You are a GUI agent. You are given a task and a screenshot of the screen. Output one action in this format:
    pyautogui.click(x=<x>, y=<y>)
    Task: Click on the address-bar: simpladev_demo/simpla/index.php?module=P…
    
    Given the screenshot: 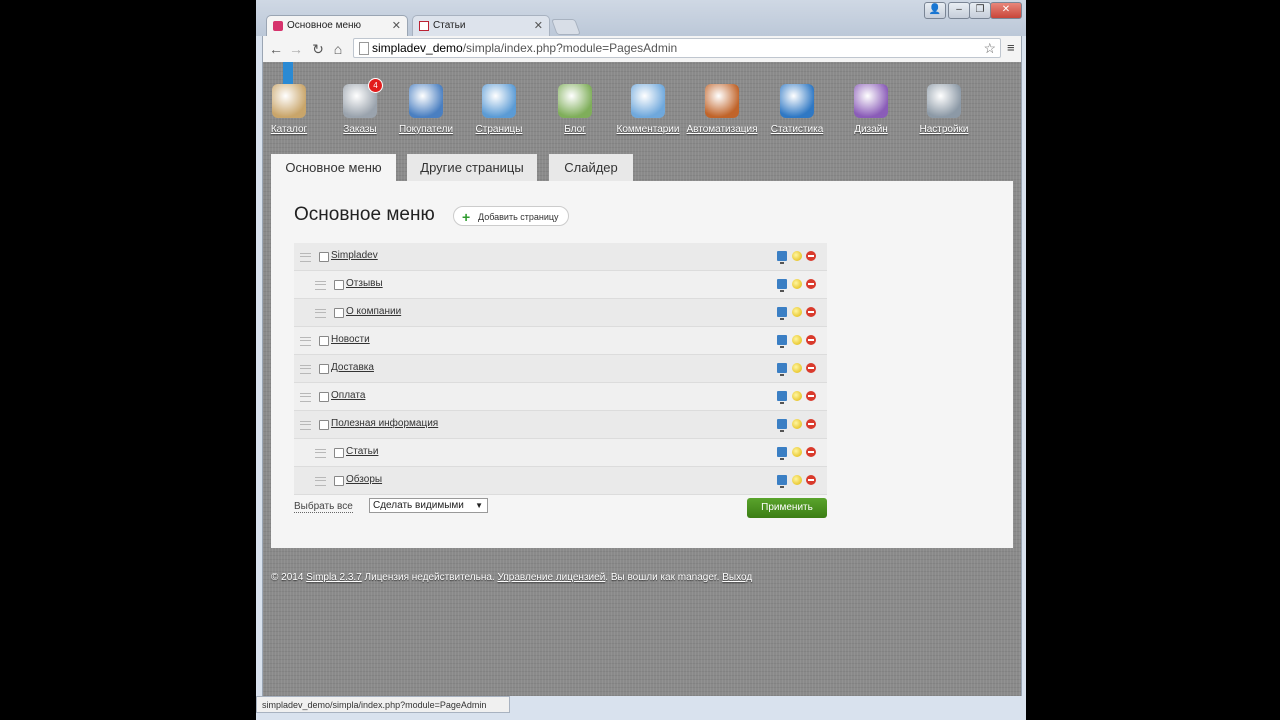 What is the action you would take?
    pyautogui.click(x=677, y=48)
    